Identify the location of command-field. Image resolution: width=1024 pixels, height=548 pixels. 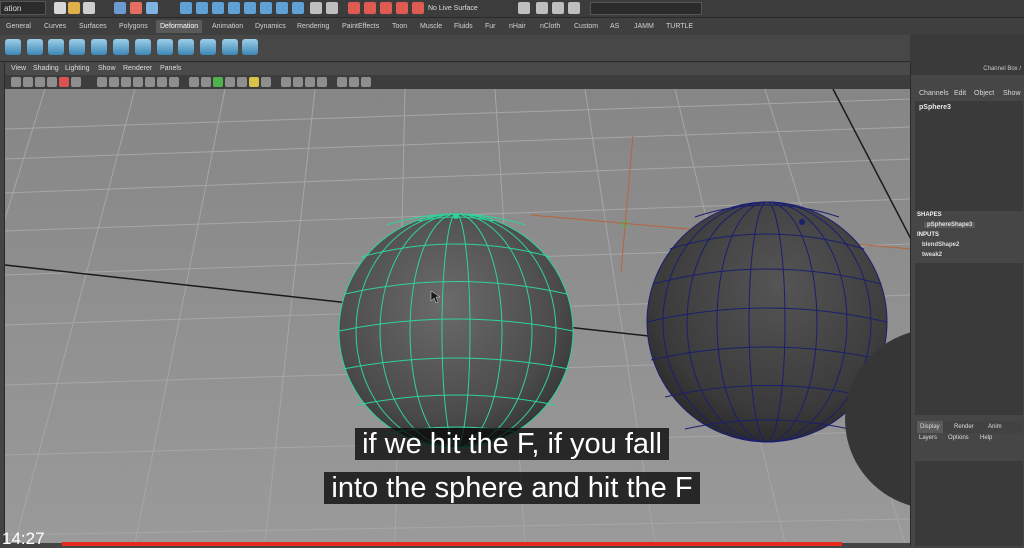
(646, 8).